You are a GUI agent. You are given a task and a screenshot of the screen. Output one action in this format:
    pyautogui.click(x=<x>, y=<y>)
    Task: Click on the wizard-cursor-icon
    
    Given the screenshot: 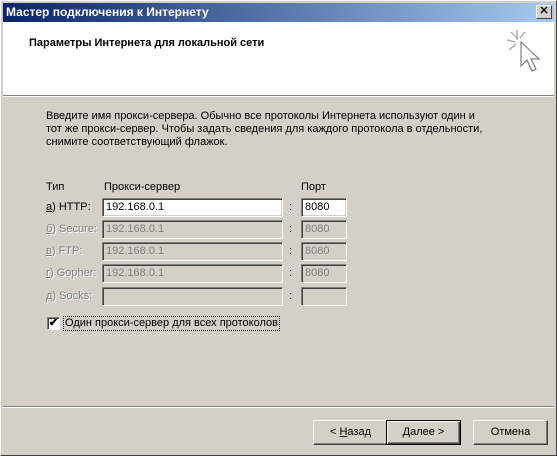 What is the action you would take?
    pyautogui.click(x=523, y=51)
    